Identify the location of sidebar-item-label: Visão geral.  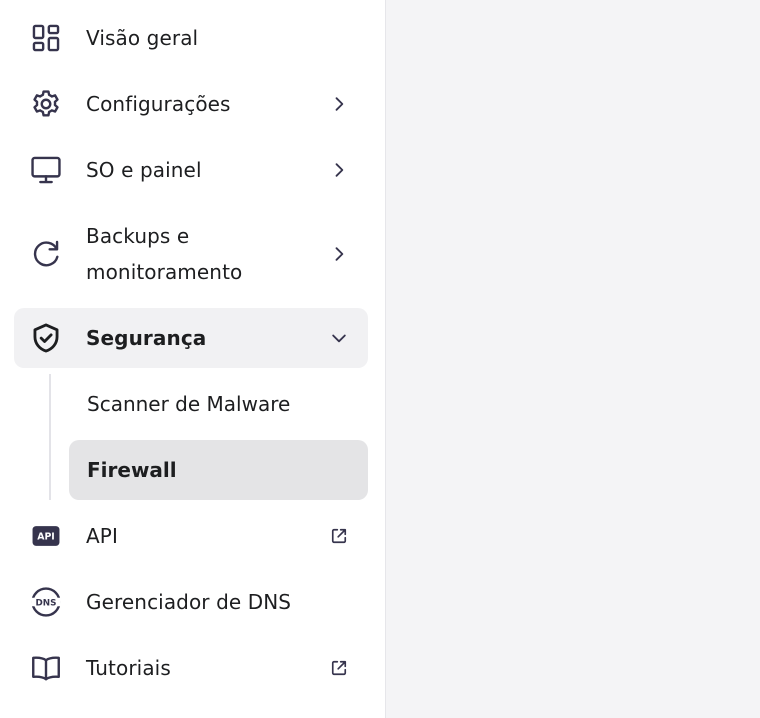
(142, 38).